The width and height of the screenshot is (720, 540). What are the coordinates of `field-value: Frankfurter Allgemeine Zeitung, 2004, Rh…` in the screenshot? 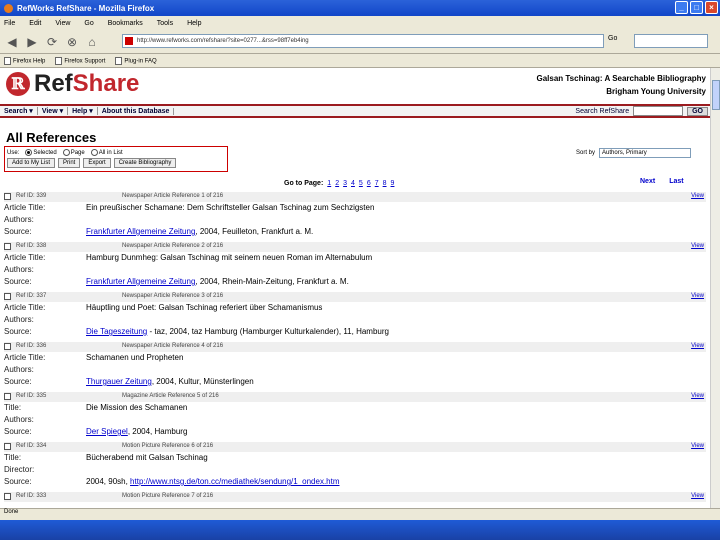 It's located at (217, 281).